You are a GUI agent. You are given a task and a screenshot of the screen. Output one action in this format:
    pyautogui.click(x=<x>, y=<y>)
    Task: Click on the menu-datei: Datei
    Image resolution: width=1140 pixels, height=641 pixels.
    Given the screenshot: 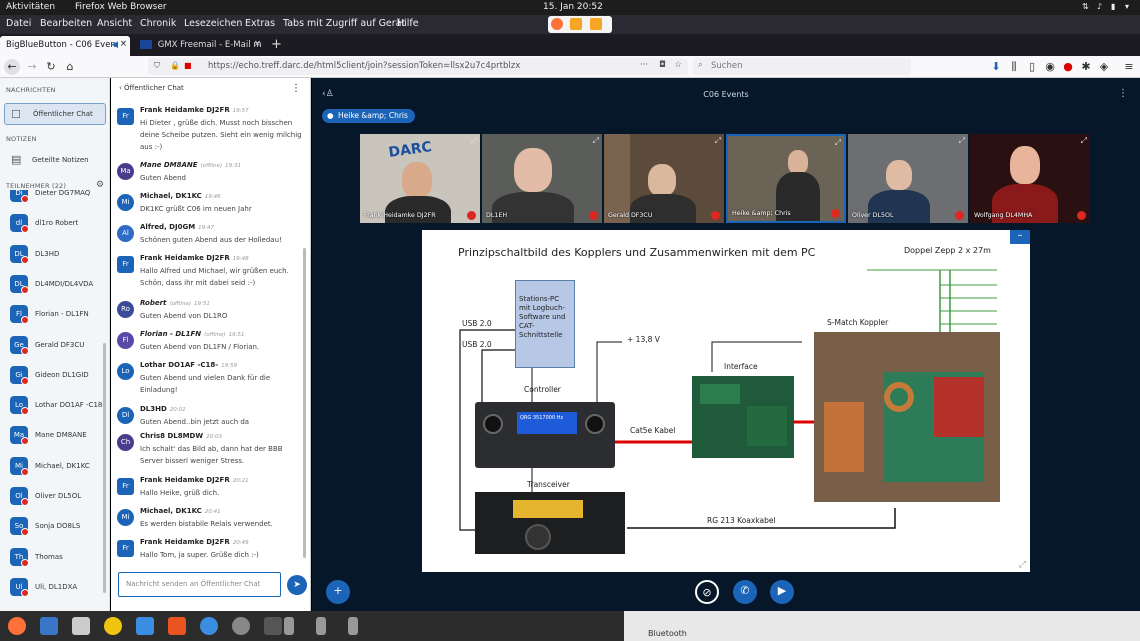 What is the action you would take?
    pyautogui.click(x=18, y=23)
    